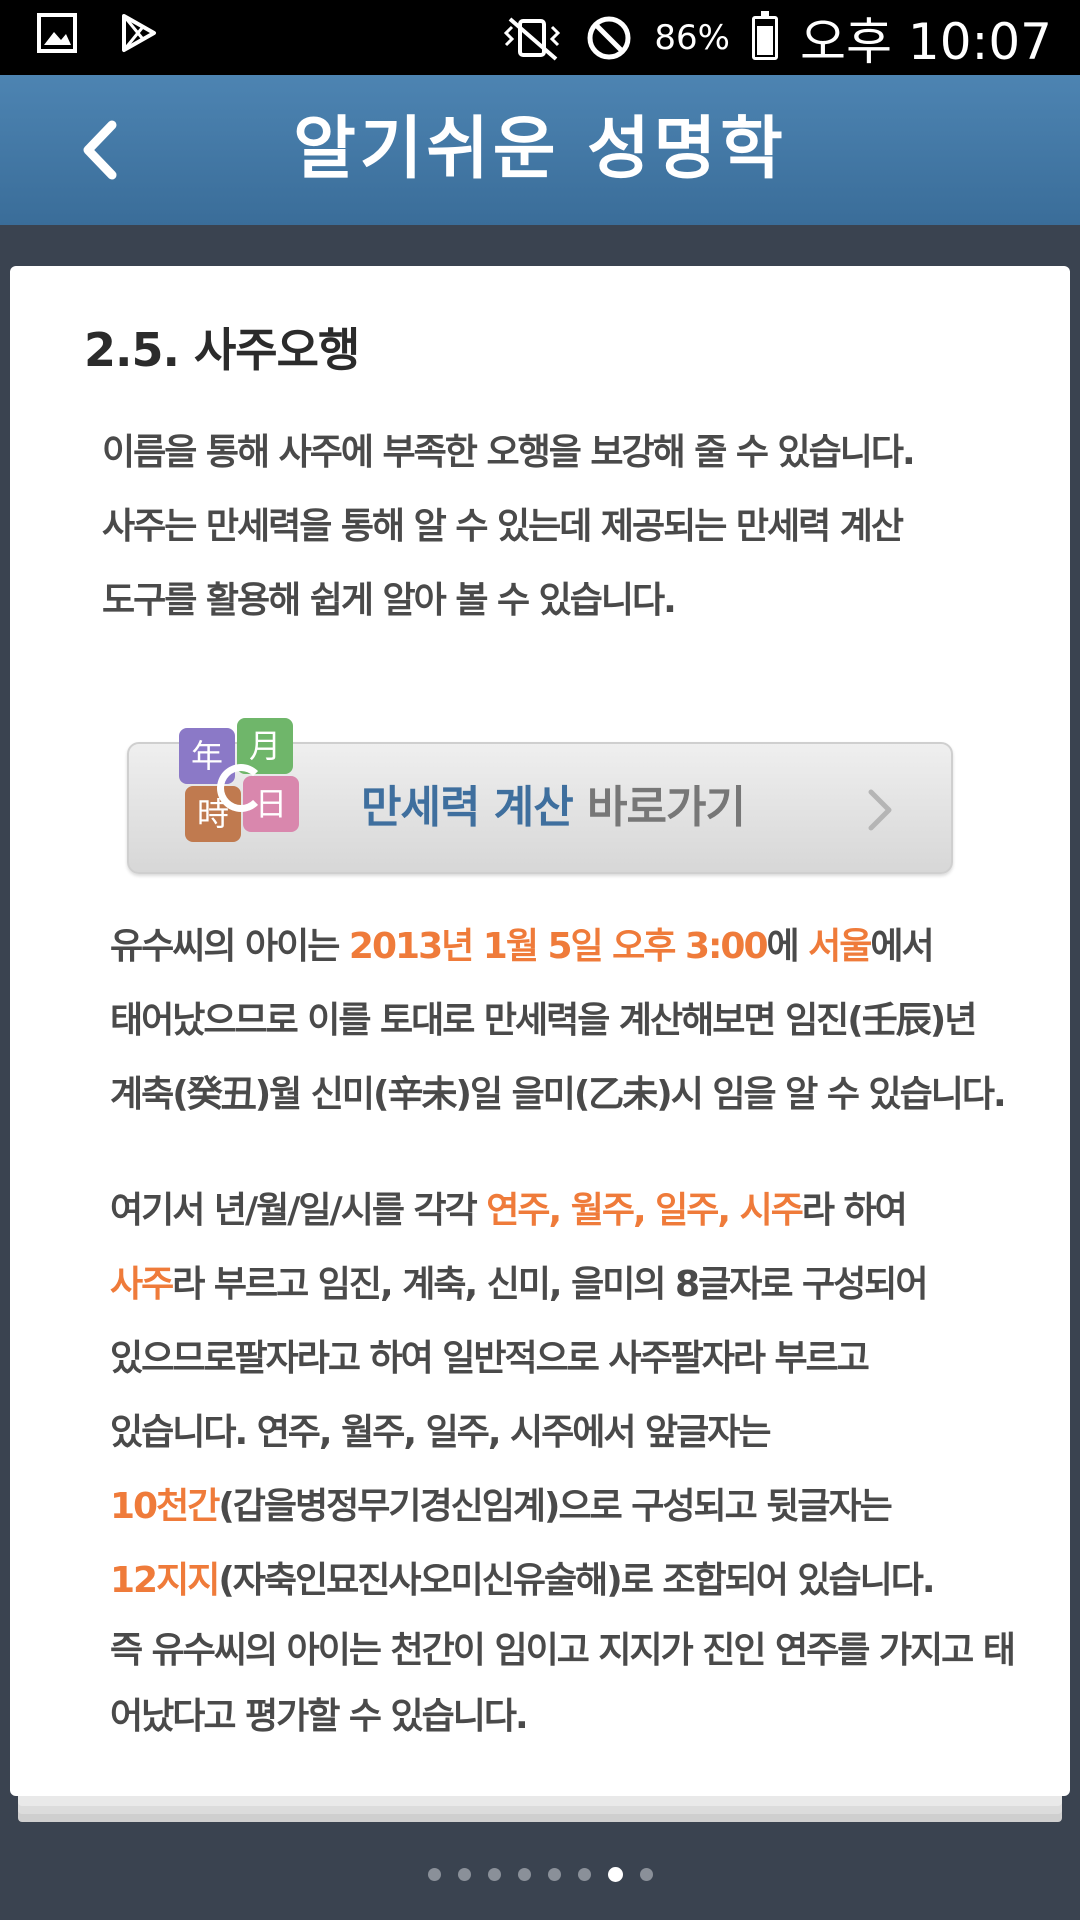 The image size is (1080, 1920). I want to click on manse-label-strong: 만세력 계산, so click(467, 807).